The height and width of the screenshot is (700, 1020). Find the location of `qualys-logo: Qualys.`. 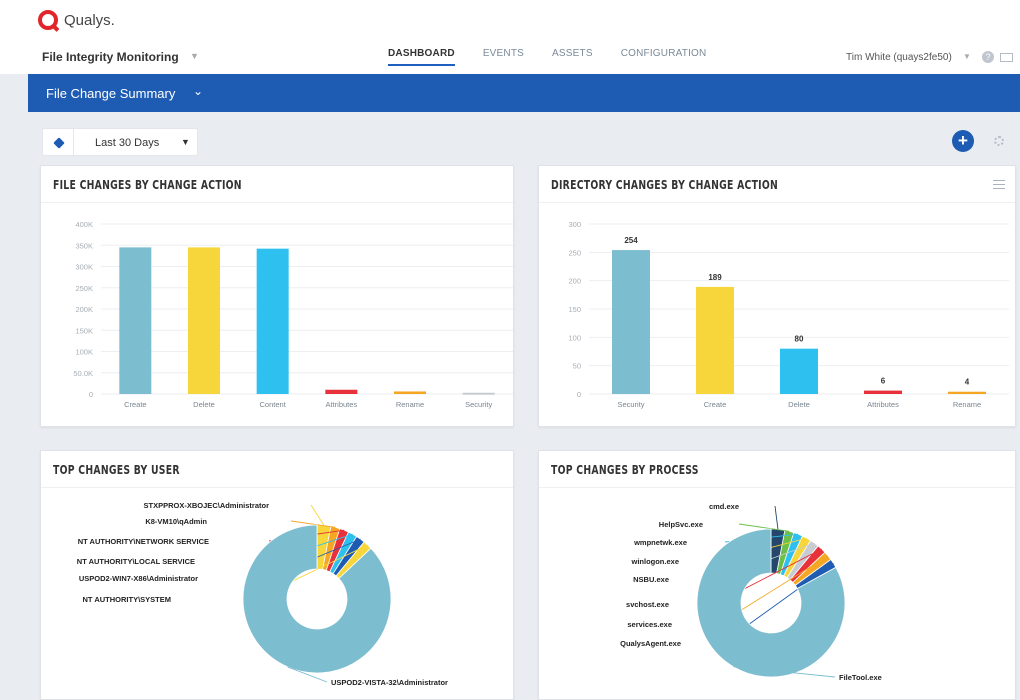

qualys-logo: Qualys. is located at coordinates (76, 20).